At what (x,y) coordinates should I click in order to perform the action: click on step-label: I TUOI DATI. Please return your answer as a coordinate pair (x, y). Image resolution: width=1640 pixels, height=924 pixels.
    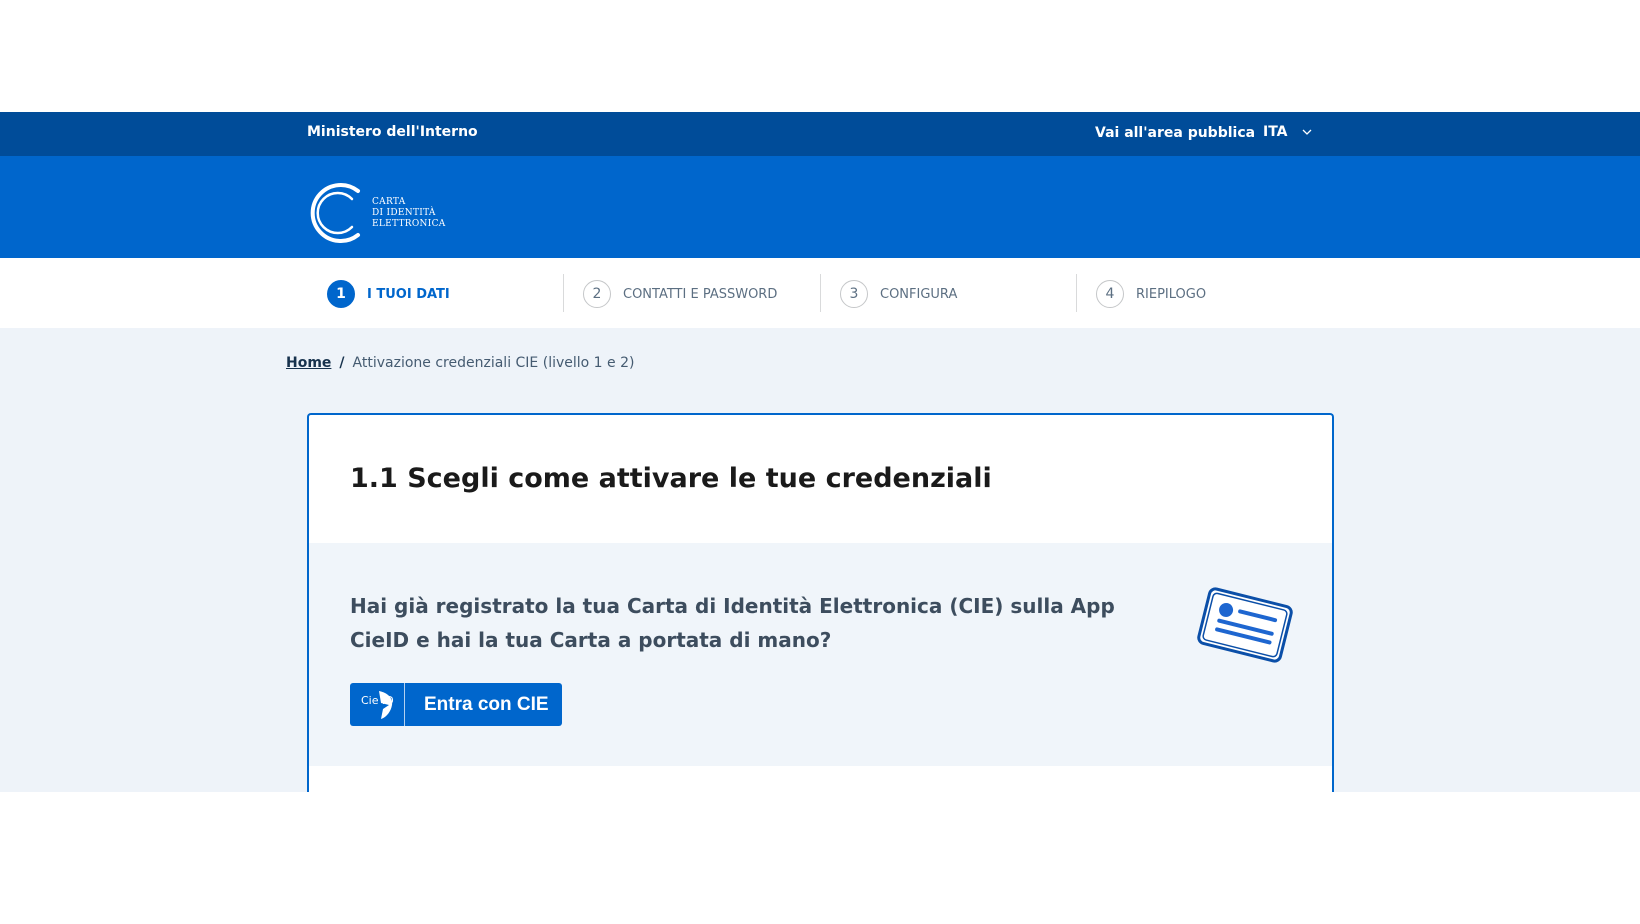
    Looking at the image, I should click on (408, 294).